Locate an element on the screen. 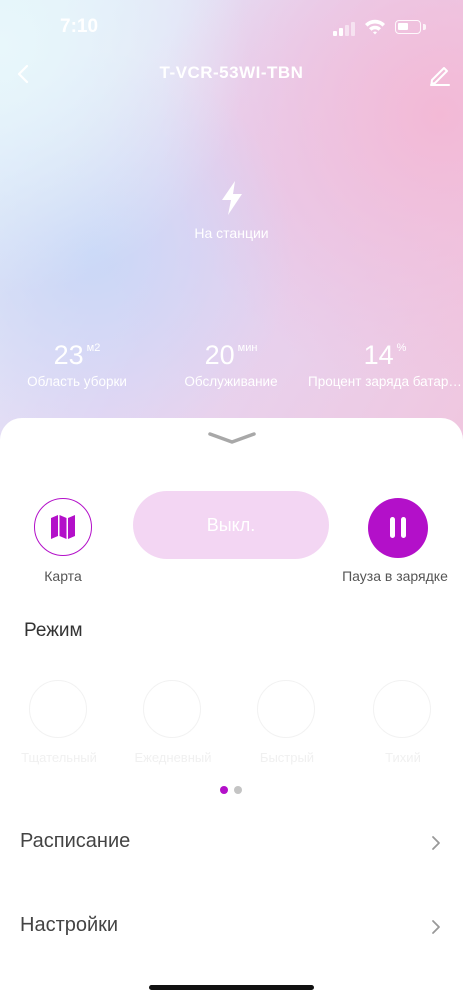 Image resolution: width=463 pixels, height=1000 pixels. schedule-label: Расписание is located at coordinates (75, 841).